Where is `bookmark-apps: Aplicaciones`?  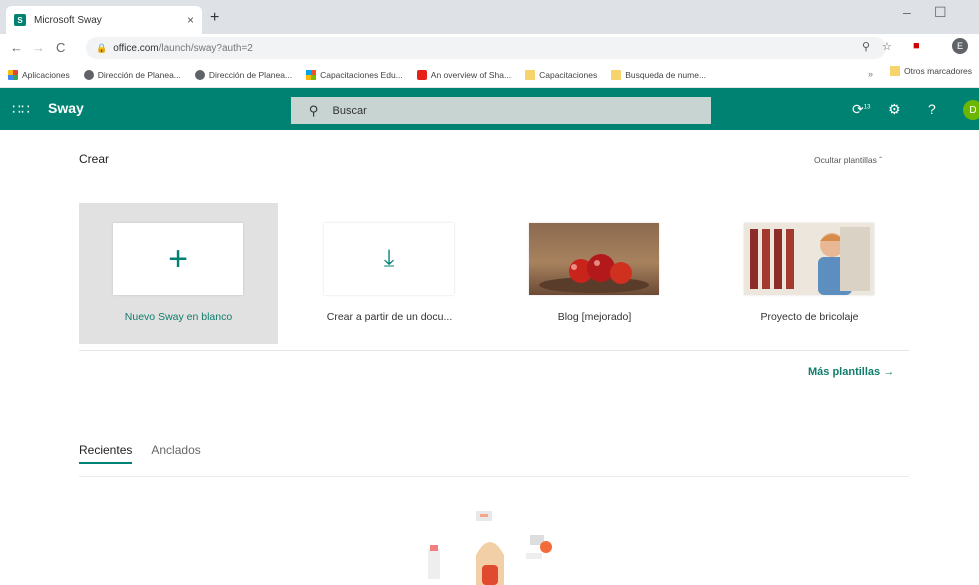 bookmark-apps: Aplicaciones is located at coordinates (39, 74).